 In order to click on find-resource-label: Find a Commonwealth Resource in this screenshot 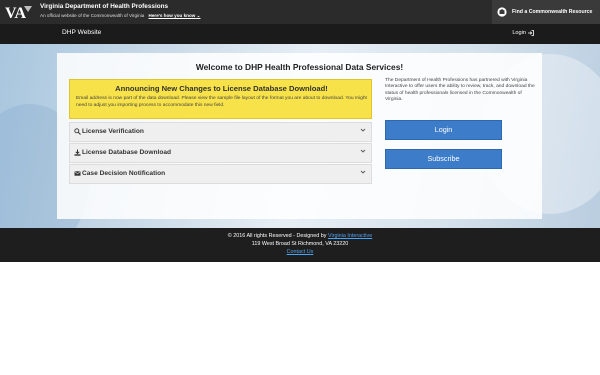, I will do `click(552, 12)`.